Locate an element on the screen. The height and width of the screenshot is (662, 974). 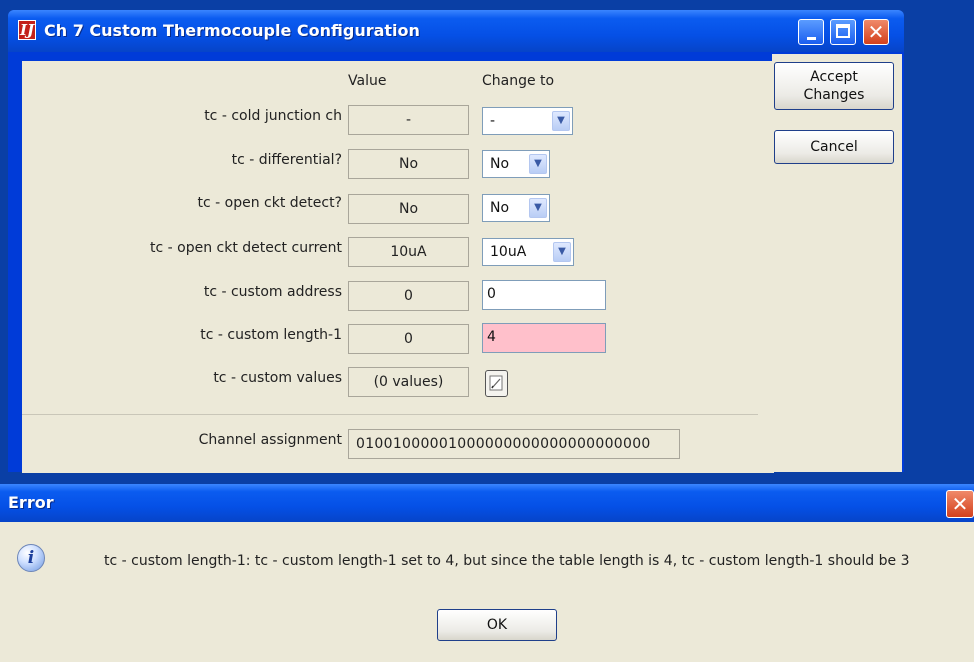
cold-junction-label: tc - cold junction ch is located at coordinates (273, 116).